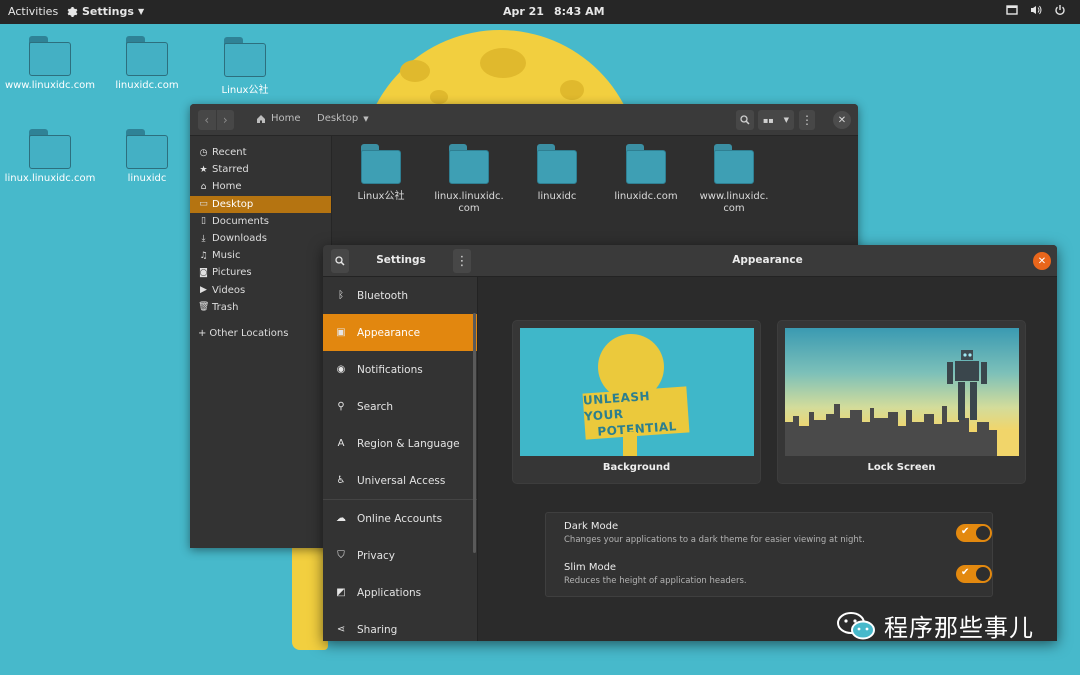 The image size is (1080, 675). Describe the element at coordinates (630, 444) in the screenshot. I see `wallpaper-cone` at that location.